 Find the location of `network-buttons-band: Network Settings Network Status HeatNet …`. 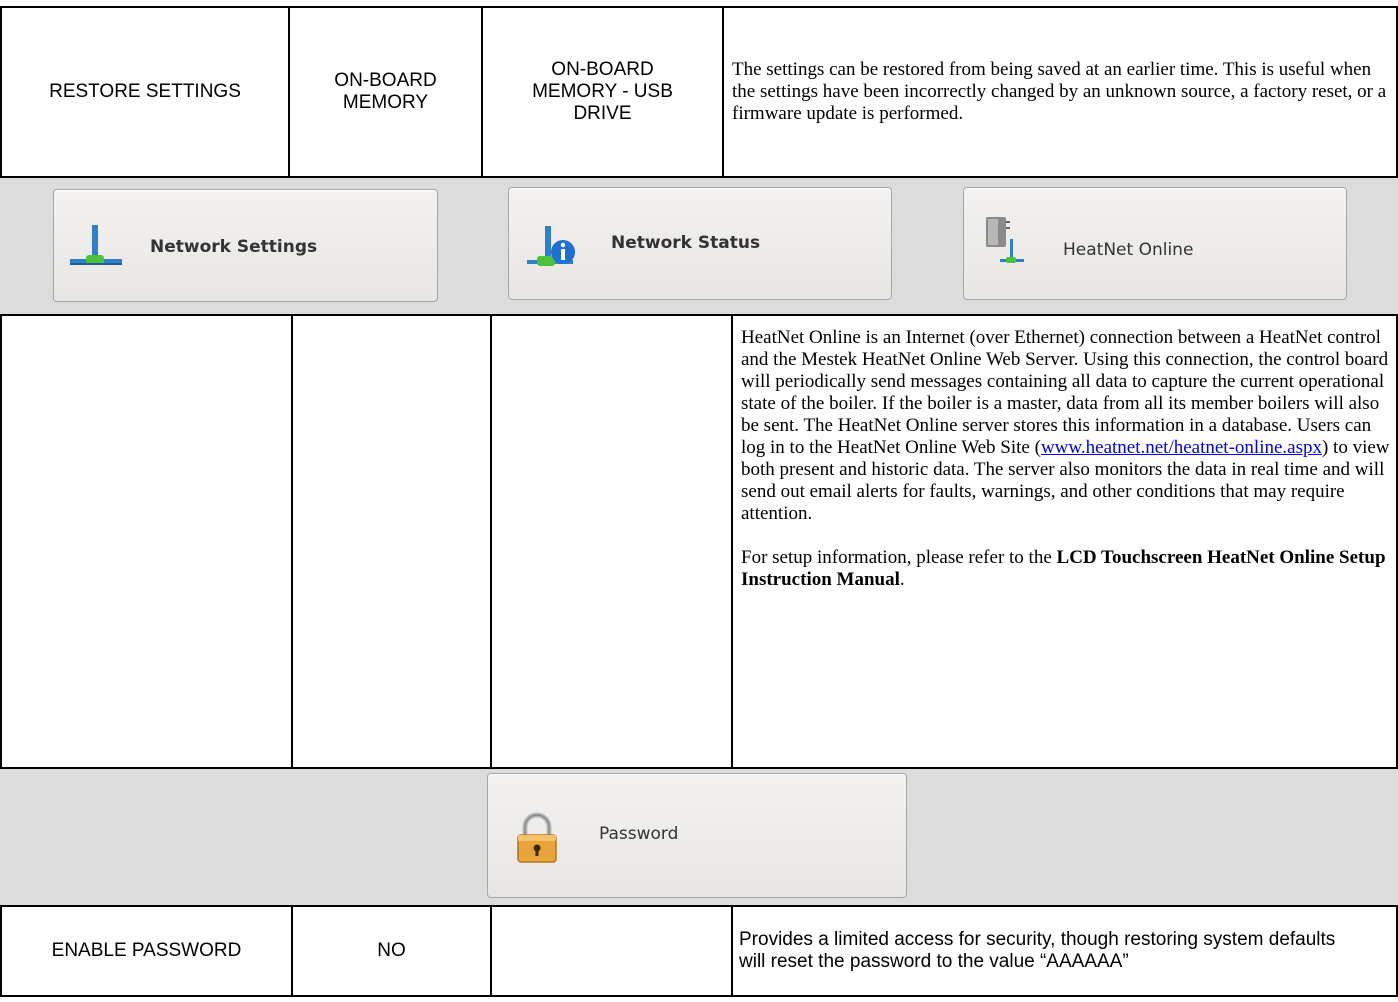

network-buttons-band: Network Settings Network Status HeatNet … is located at coordinates (699, 246).